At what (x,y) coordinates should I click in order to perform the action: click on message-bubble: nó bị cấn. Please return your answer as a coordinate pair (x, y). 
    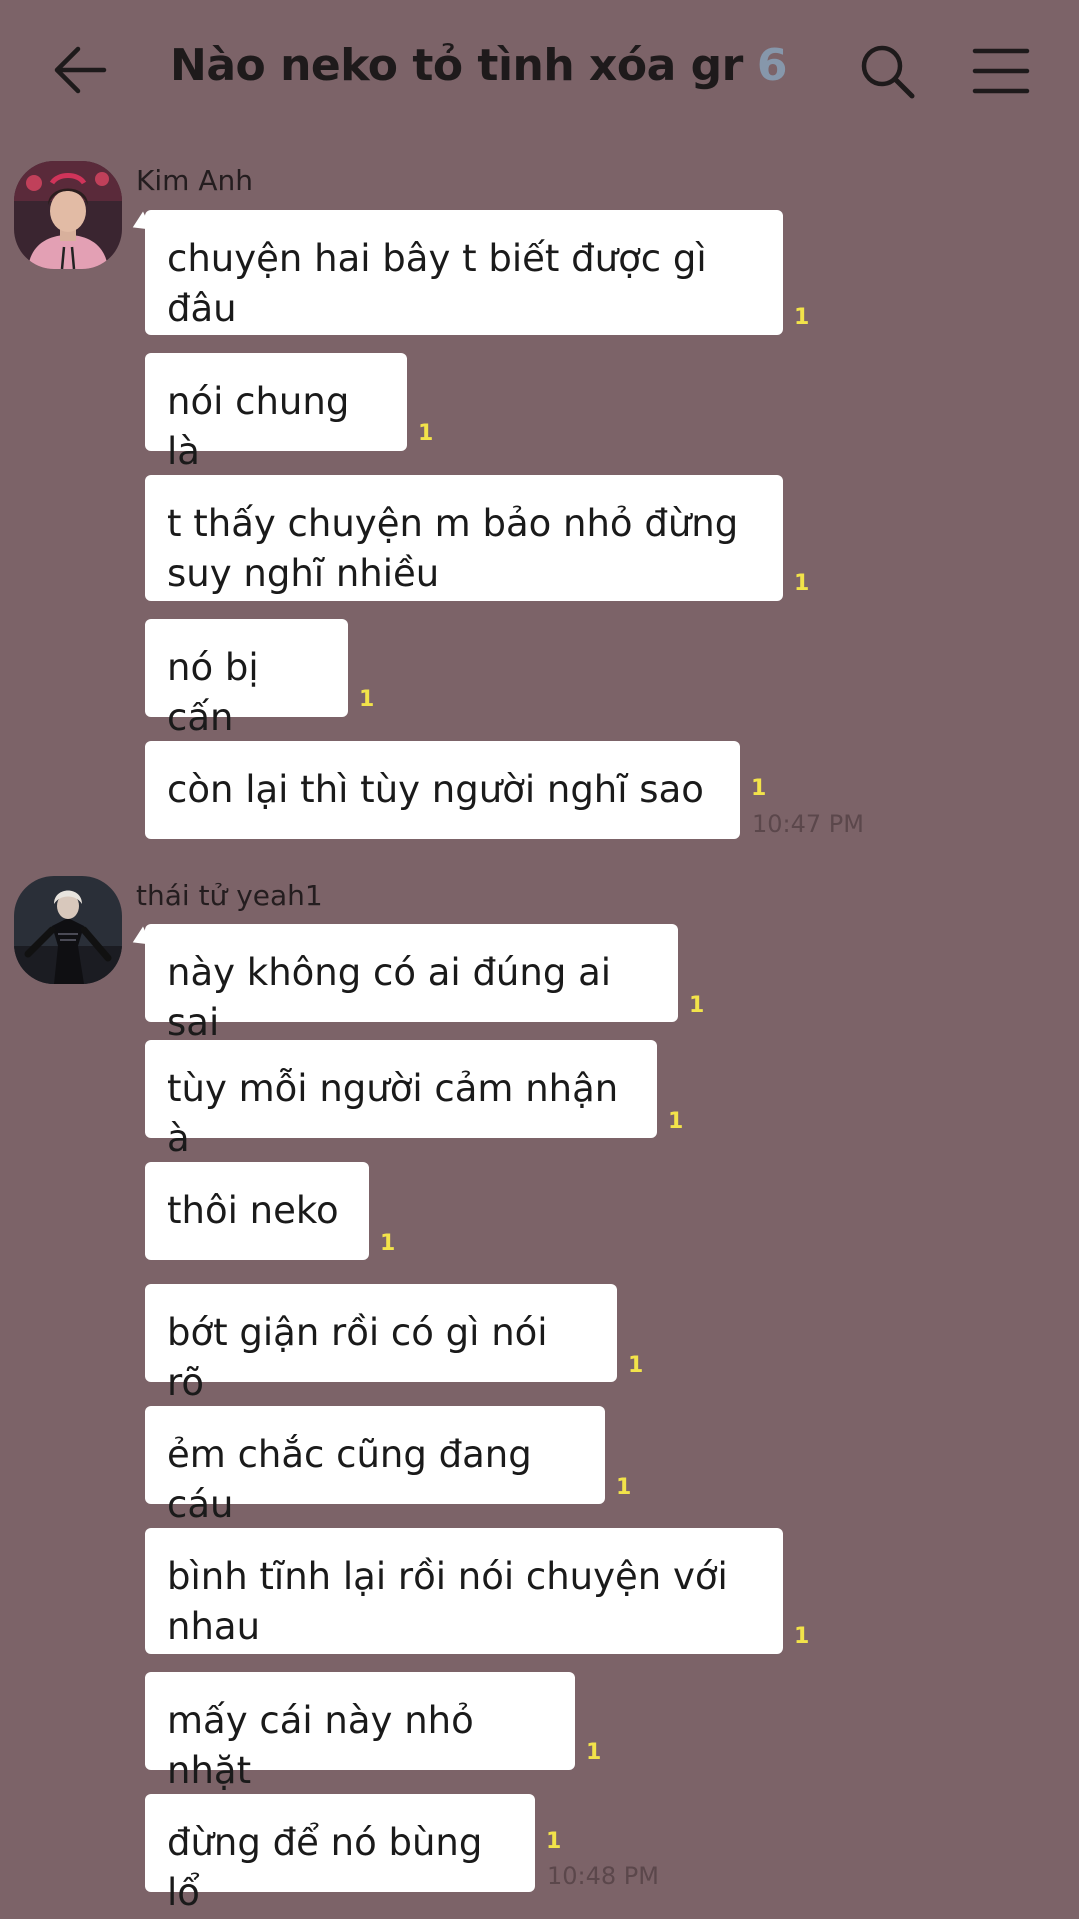
    Looking at the image, I should click on (246, 679).